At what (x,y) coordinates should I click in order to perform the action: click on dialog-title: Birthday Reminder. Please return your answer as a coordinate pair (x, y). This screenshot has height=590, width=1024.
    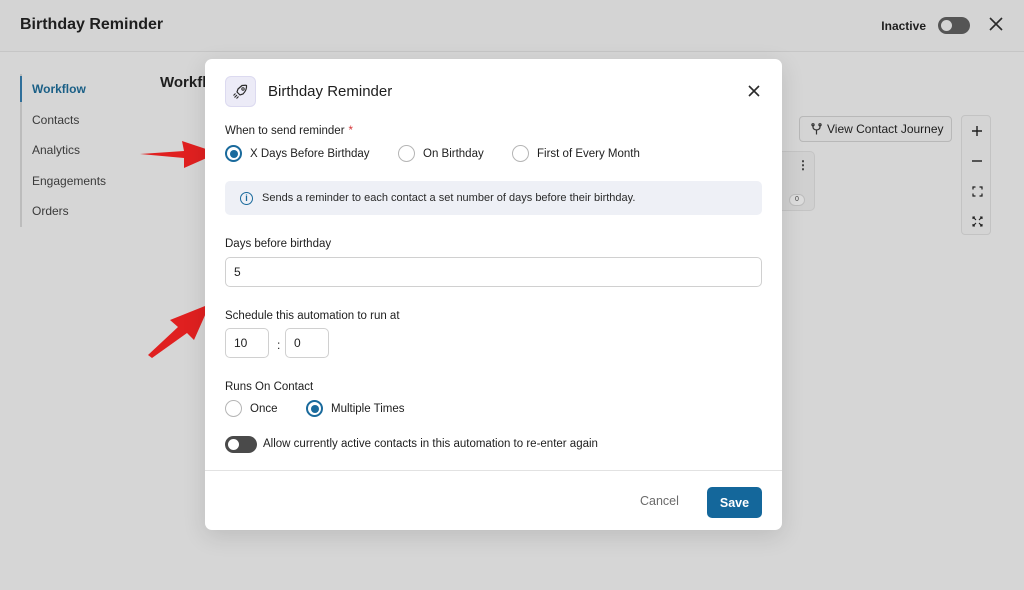
    Looking at the image, I should click on (330, 91).